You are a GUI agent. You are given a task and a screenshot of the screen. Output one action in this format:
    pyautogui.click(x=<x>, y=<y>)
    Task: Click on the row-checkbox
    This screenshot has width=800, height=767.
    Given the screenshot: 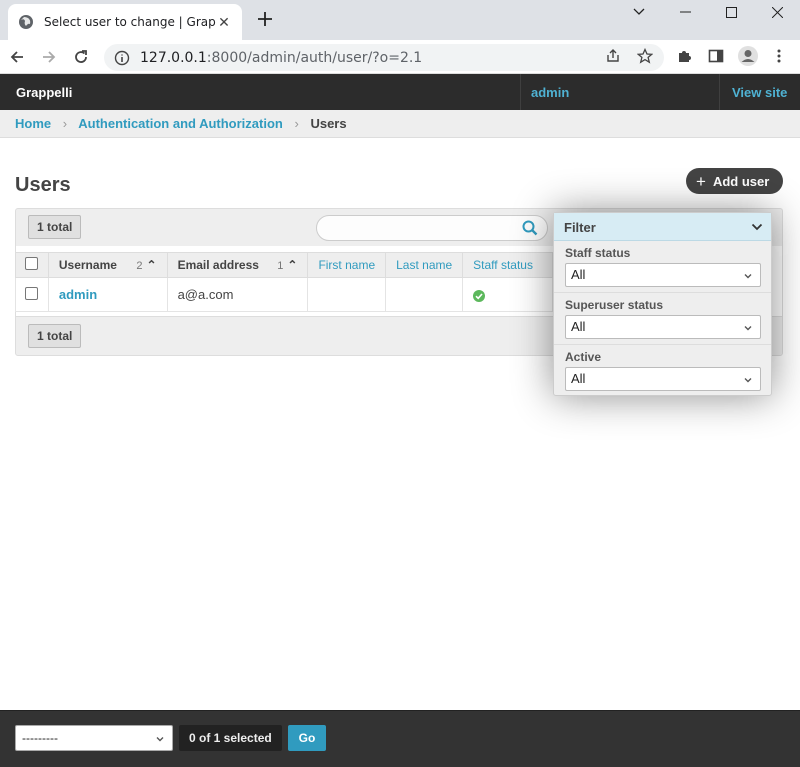 What is the action you would take?
    pyautogui.click(x=31, y=293)
    